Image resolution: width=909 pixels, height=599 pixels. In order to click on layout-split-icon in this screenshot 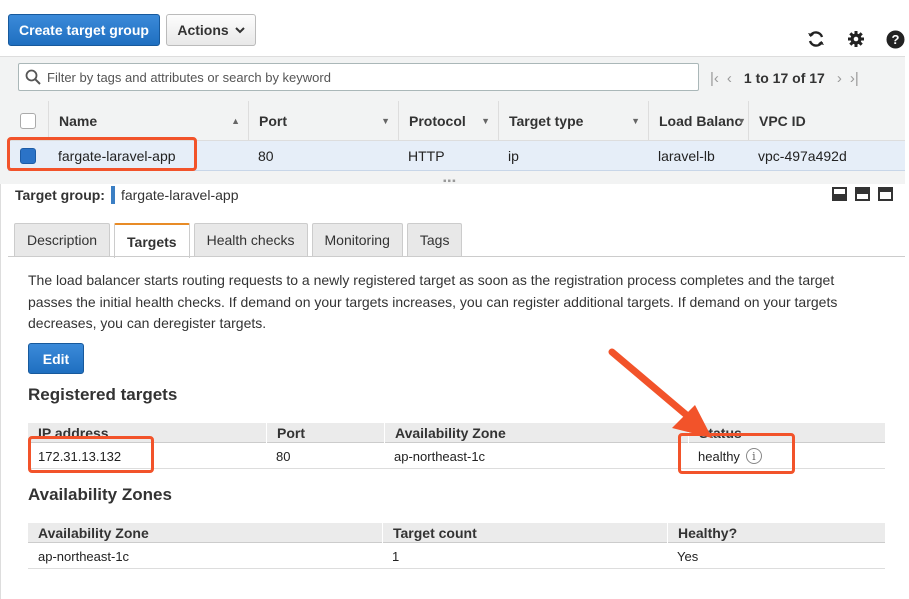, I will do `click(862, 194)`.